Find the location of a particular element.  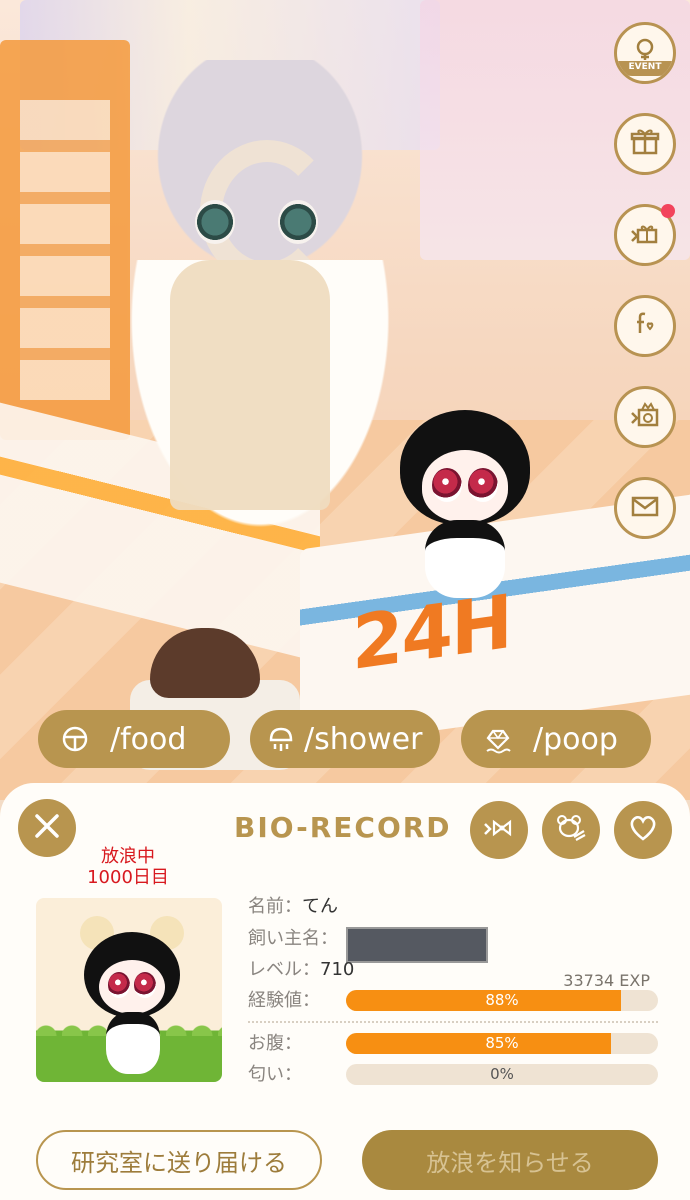

gift-button is located at coordinates (645, 144).